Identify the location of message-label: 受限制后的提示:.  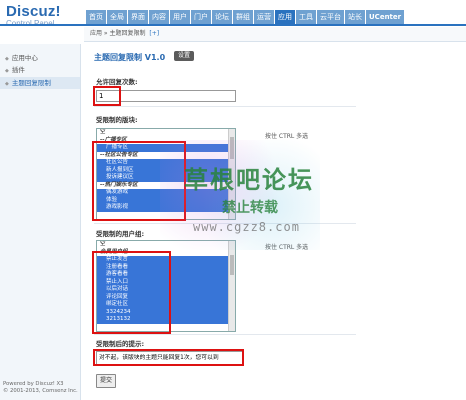
(120, 344).